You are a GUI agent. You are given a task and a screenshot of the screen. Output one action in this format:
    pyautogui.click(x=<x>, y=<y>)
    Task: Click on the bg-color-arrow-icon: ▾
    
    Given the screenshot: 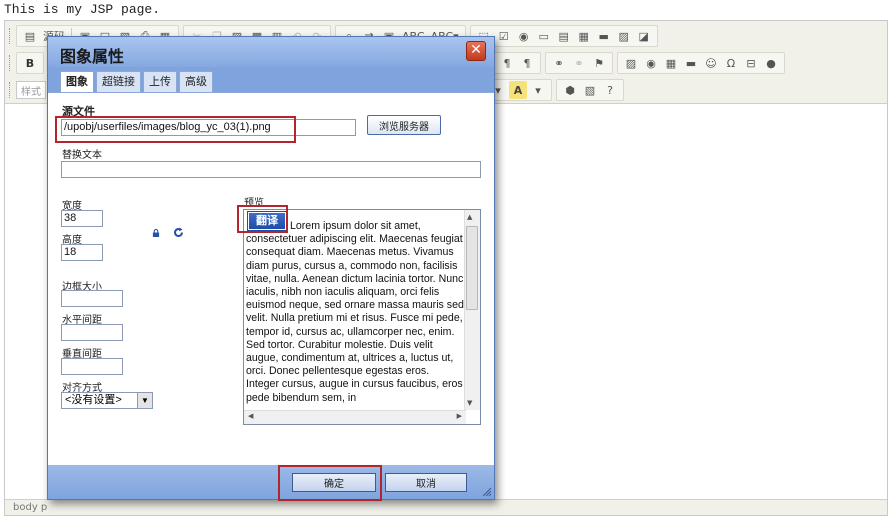 What is the action you would take?
    pyautogui.click(x=538, y=90)
    